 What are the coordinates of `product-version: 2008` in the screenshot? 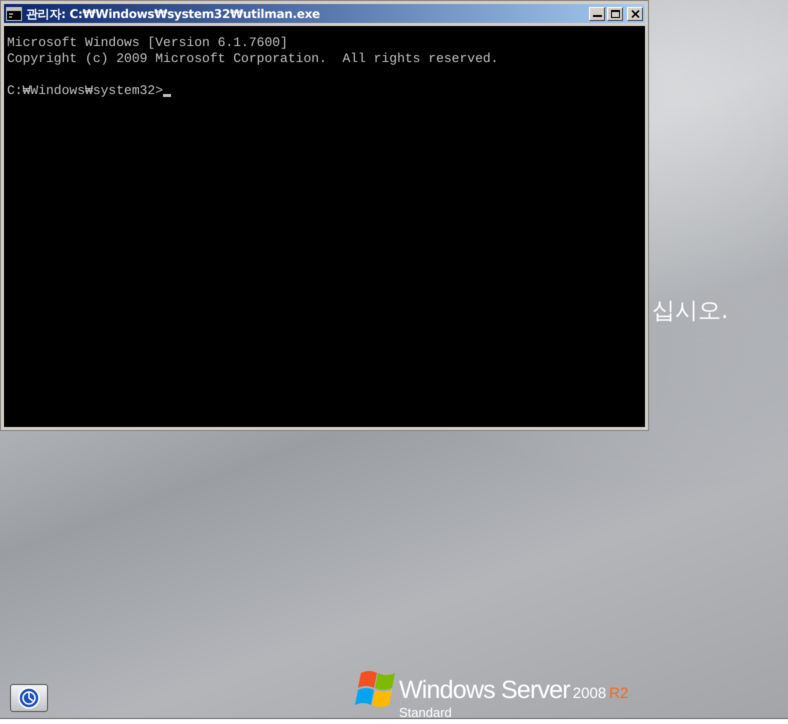 It's located at (589, 694).